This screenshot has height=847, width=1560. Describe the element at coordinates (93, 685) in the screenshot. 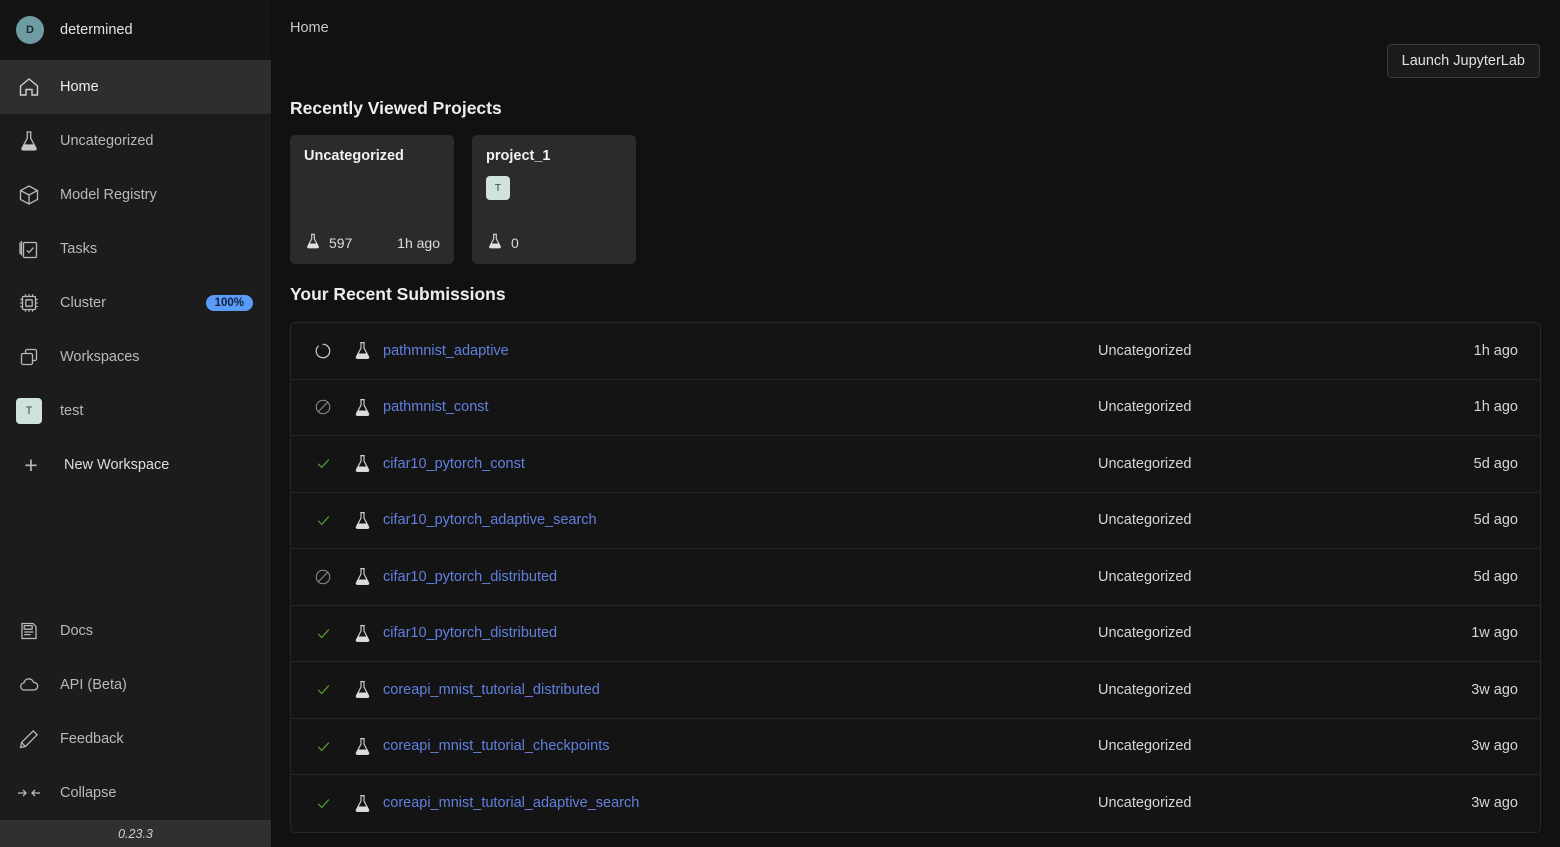

I see `sidebar-item-label: API (Beta)` at that location.